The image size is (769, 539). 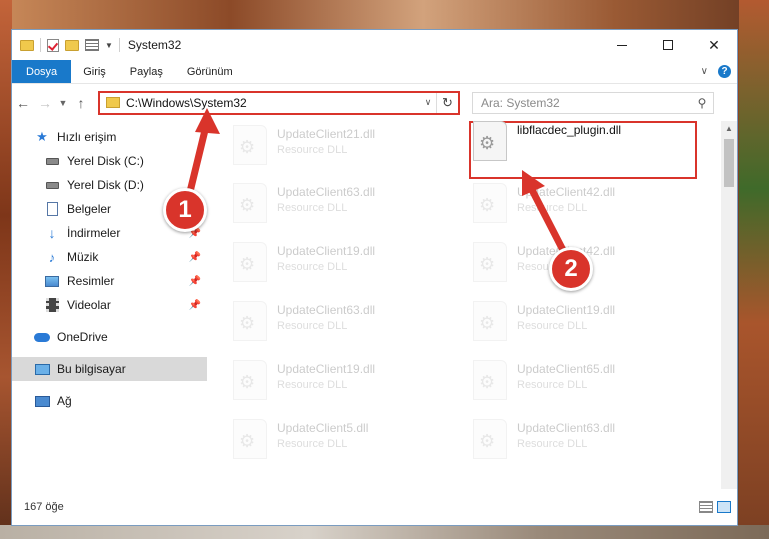 I want to click on sidebar-item-pictures: Resimler 📌, so click(x=109, y=281).